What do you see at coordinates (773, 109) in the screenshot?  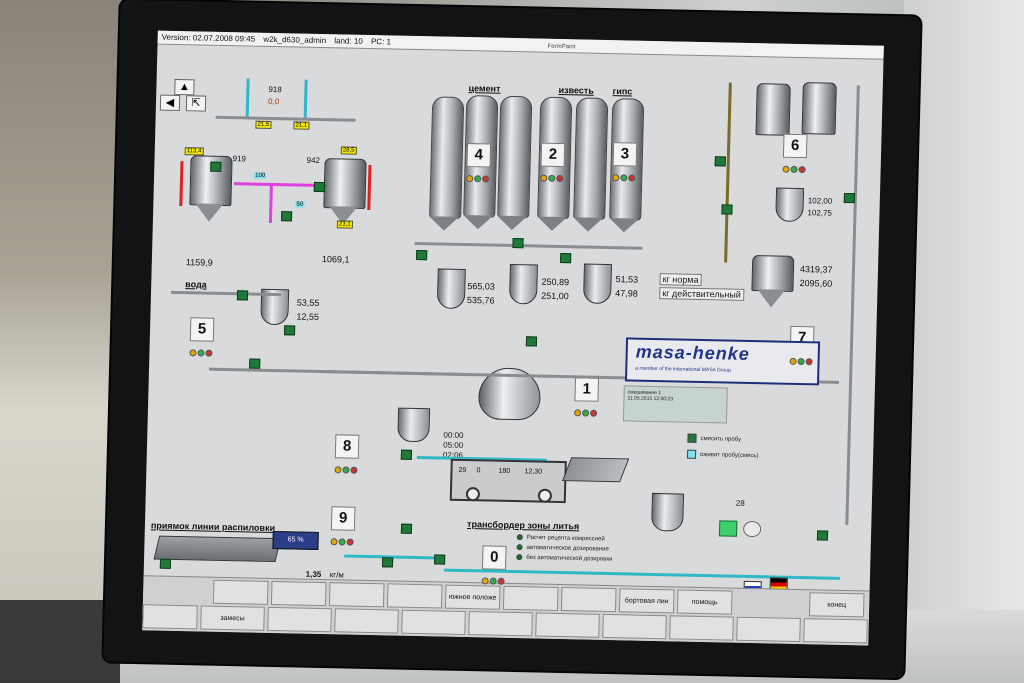 I see `right-silo-a` at bounding box center [773, 109].